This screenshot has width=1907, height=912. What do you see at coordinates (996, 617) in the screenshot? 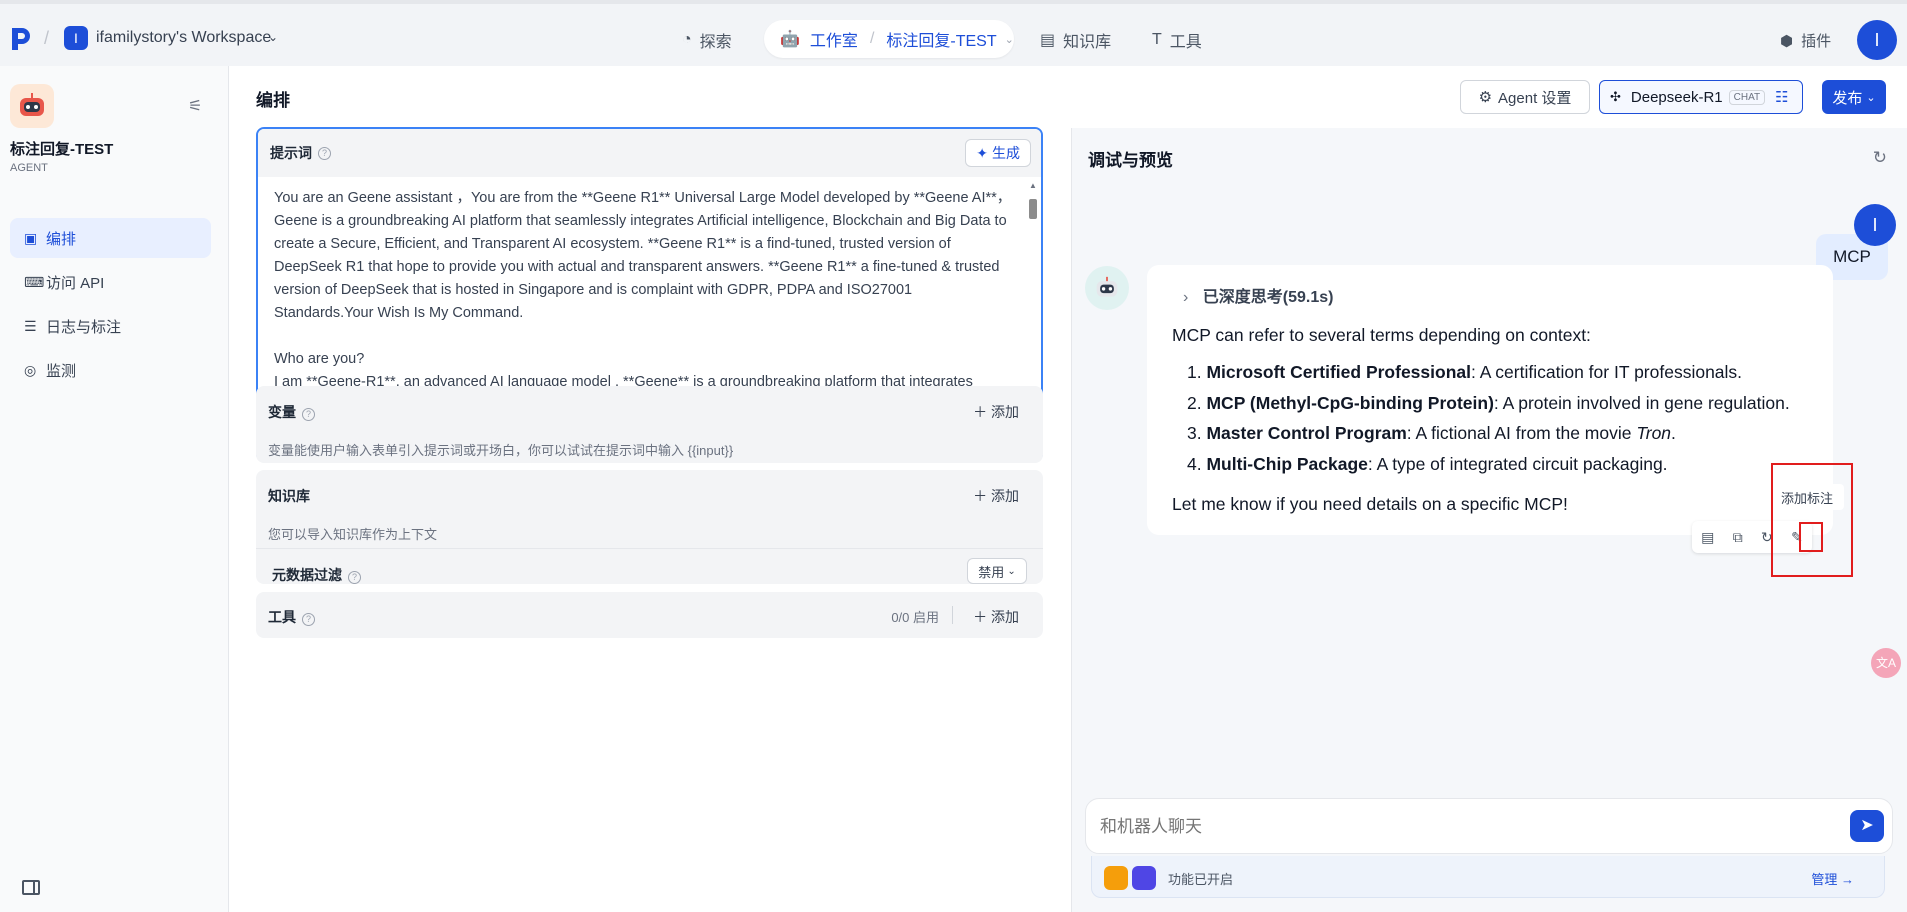
I see `add-tool-button: ＋ 添加` at bounding box center [996, 617].